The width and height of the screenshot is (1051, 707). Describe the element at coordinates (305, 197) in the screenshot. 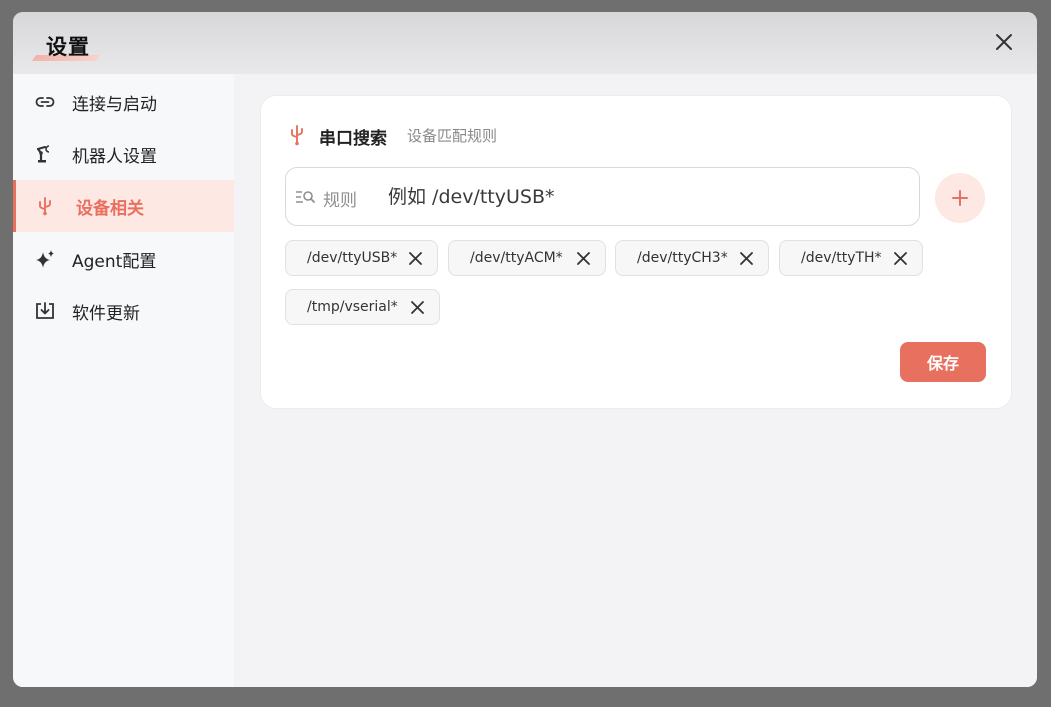

I see `filter-search-icon` at that location.